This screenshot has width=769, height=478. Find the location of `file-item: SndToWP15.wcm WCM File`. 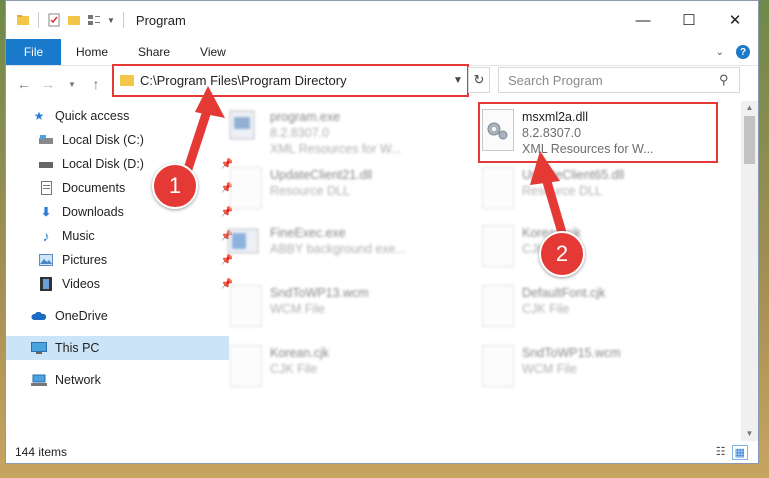

file-item: SndToWP15.wcm WCM File is located at coordinates (598, 369).